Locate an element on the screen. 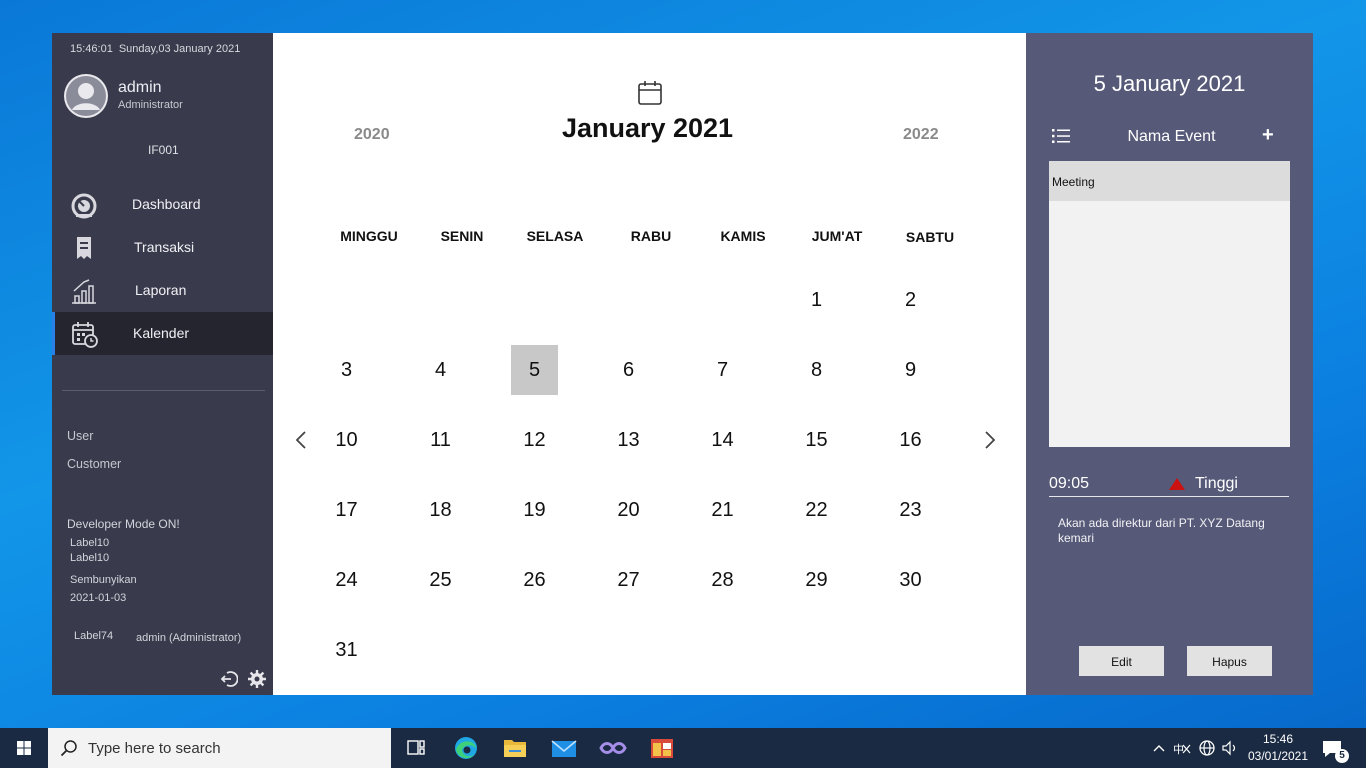 The image size is (1366, 768). weekday-header: SELASA is located at coordinates (555, 236).